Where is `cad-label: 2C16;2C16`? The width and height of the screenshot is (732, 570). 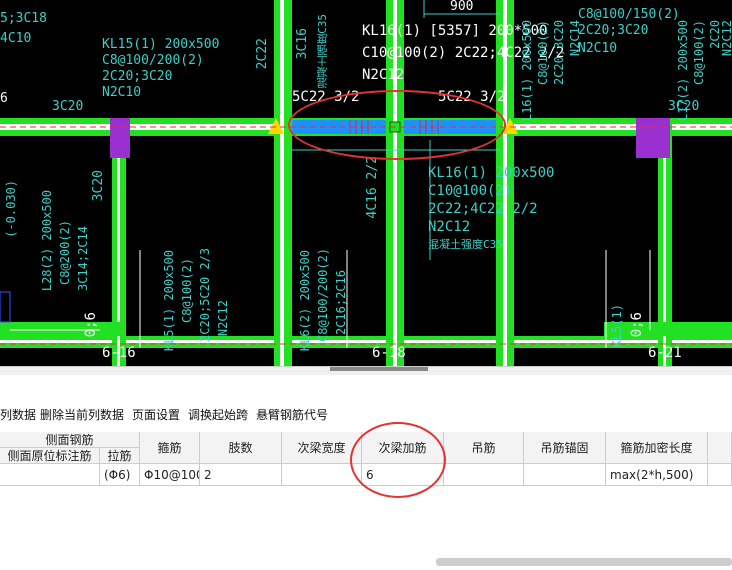 cad-label: 2C16;2C16 is located at coordinates (341, 303).